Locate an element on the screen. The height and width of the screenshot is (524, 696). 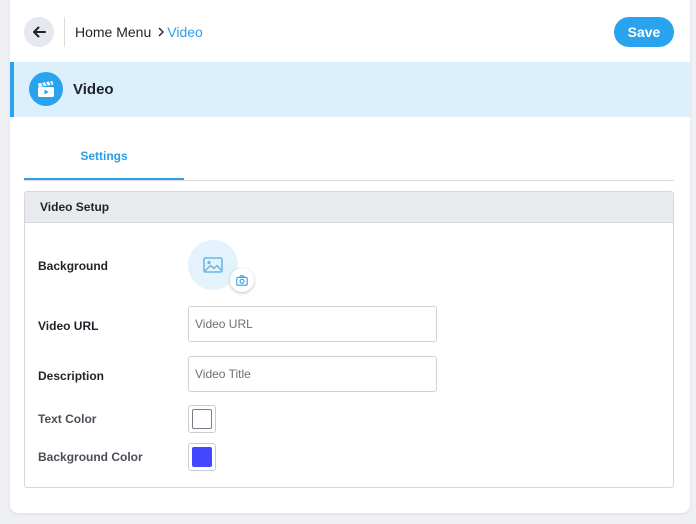
arrow-left-icon is located at coordinates (39, 32).